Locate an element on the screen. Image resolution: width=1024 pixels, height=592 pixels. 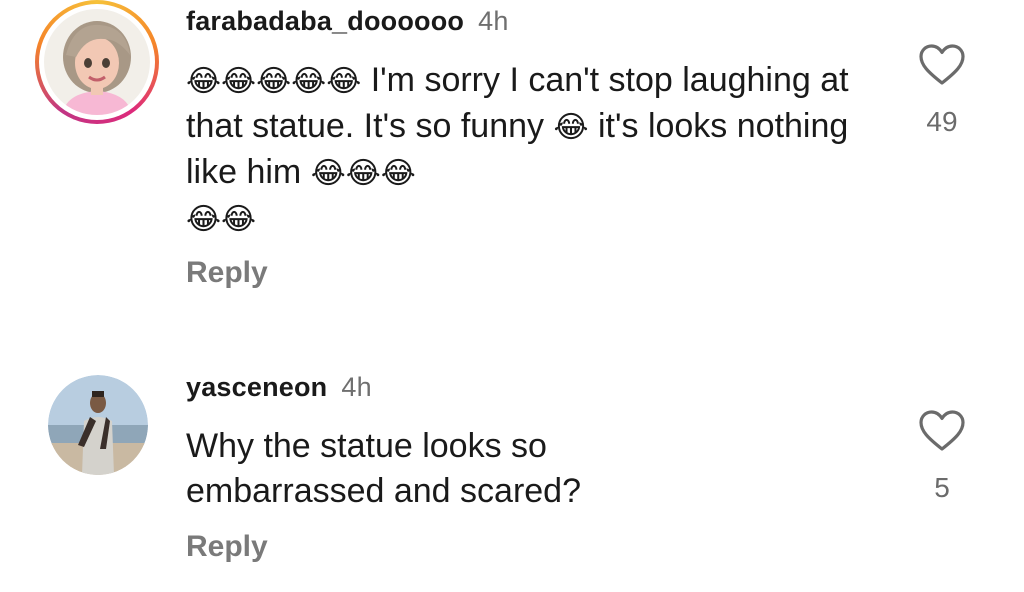
comment-username: farabadaba_doooooo 4h is located at coordinates (347, 21).